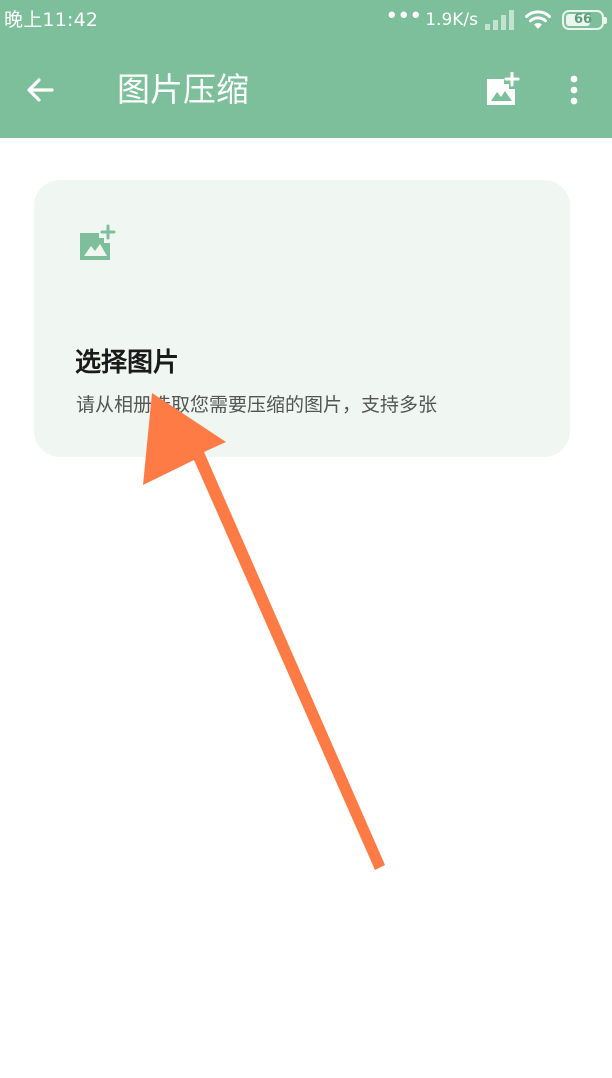 This screenshot has height=1078, width=612. I want to click on card-title: 选择图片, so click(127, 363).